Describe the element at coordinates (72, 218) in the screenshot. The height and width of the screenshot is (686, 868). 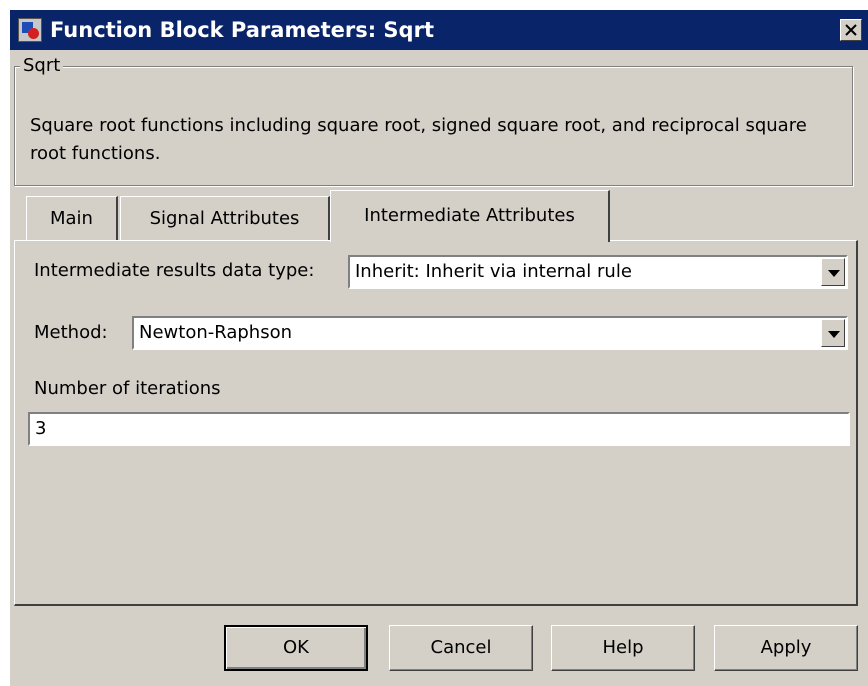
I see `tab-main: Main` at that location.